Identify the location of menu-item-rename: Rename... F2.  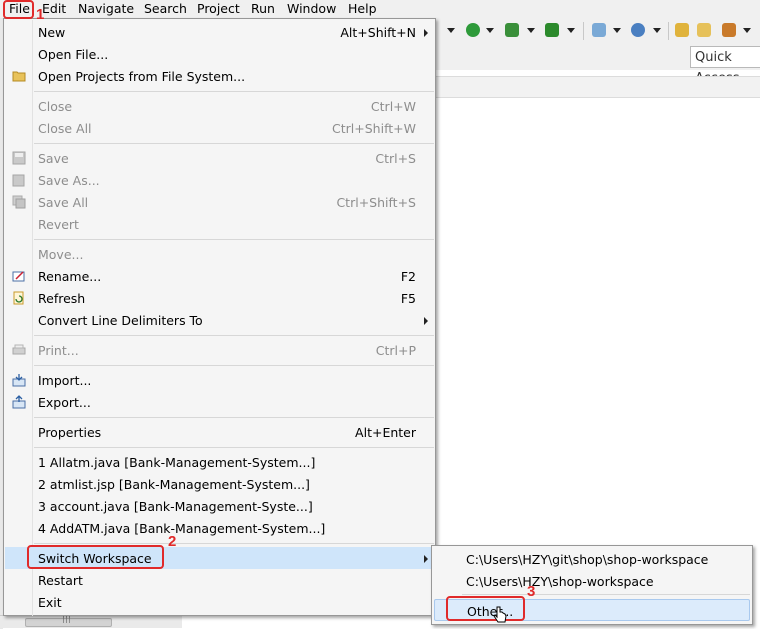
(220, 276).